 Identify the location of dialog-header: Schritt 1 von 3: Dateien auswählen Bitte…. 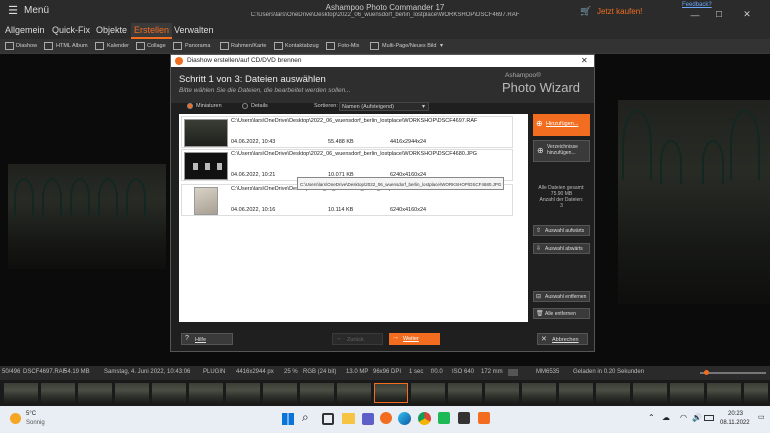
(382, 85).